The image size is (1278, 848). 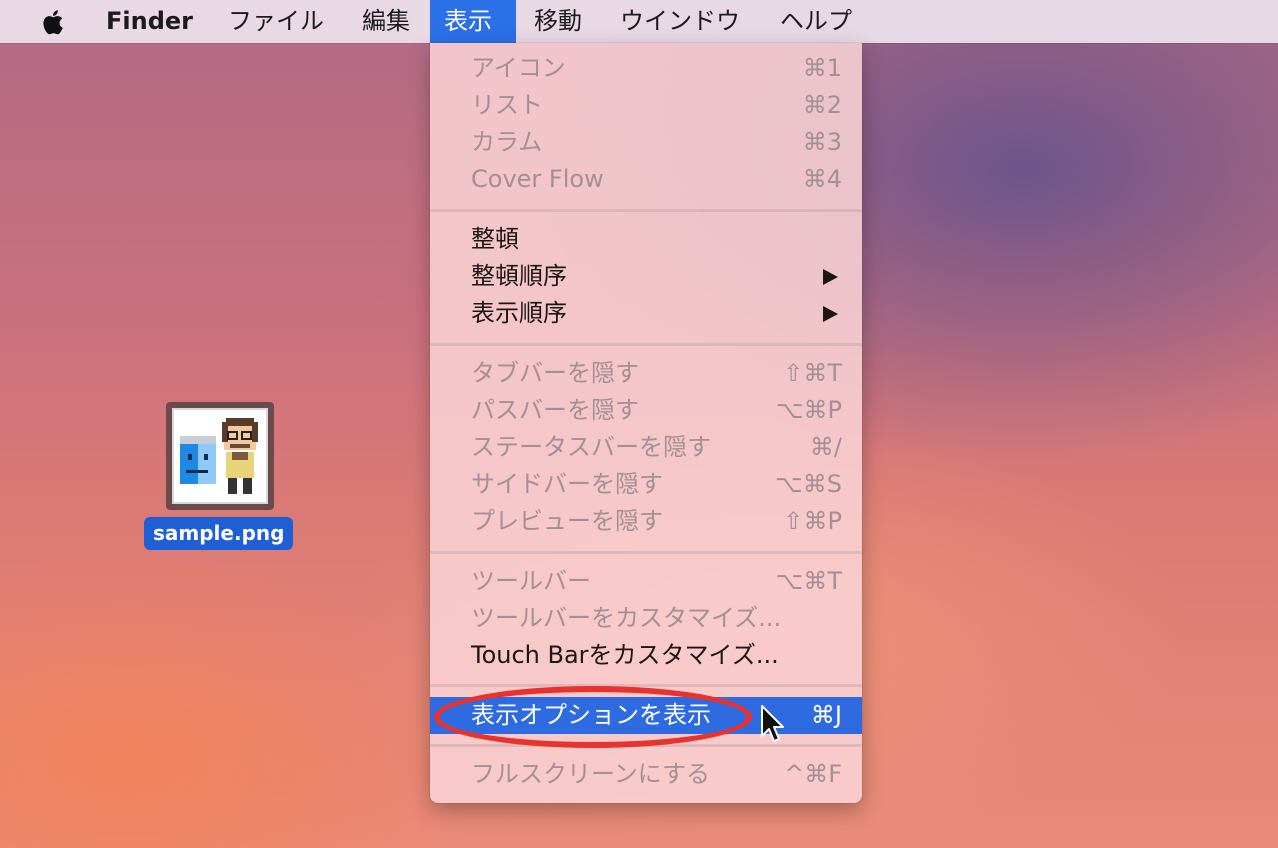 I want to click on menu-item-label: フルスクリーンにする, so click(x=591, y=774).